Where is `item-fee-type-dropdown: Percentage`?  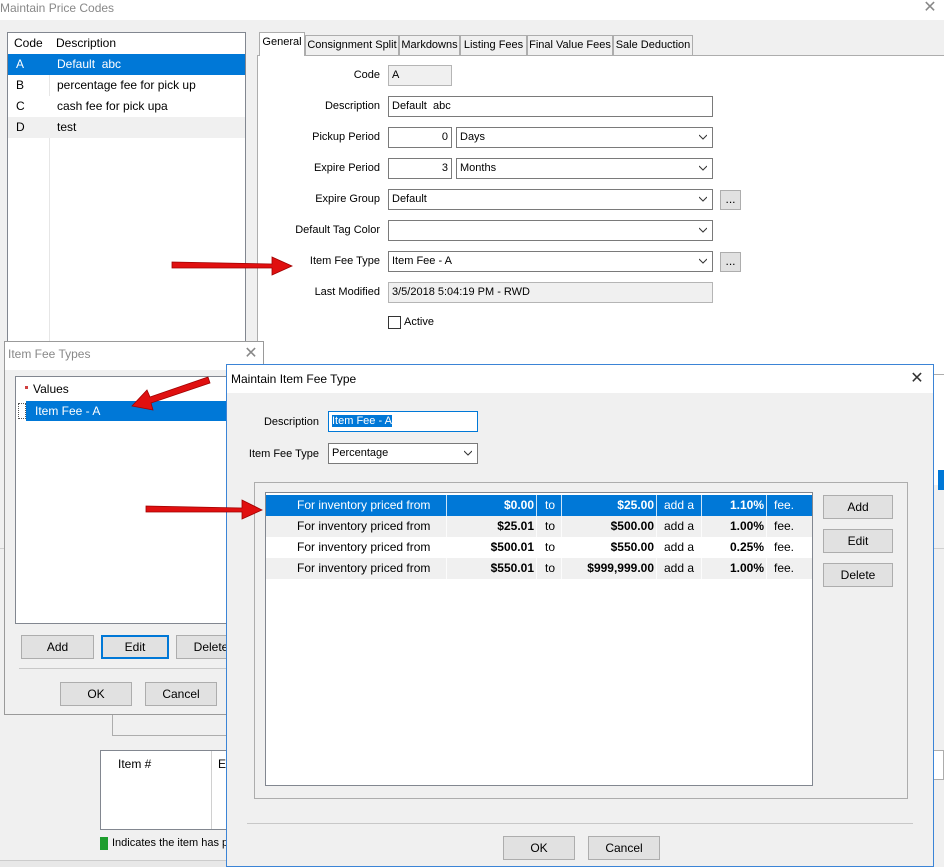
item-fee-type-dropdown: Percentage is located at coordinates (403, 453).